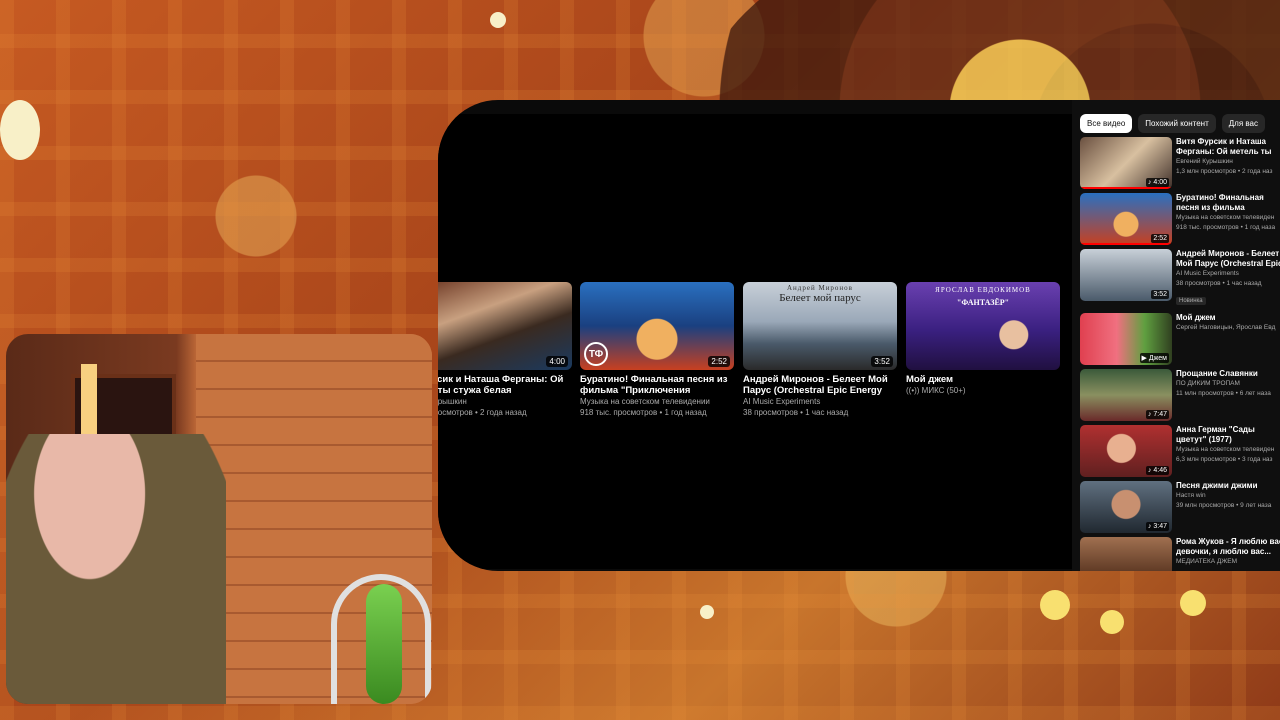  What do you see at coordinates (482, 412) in the screenshot?
I see `endscreen-meta: ян просмотров • 2 года назад` at bounding box center [482, 412].